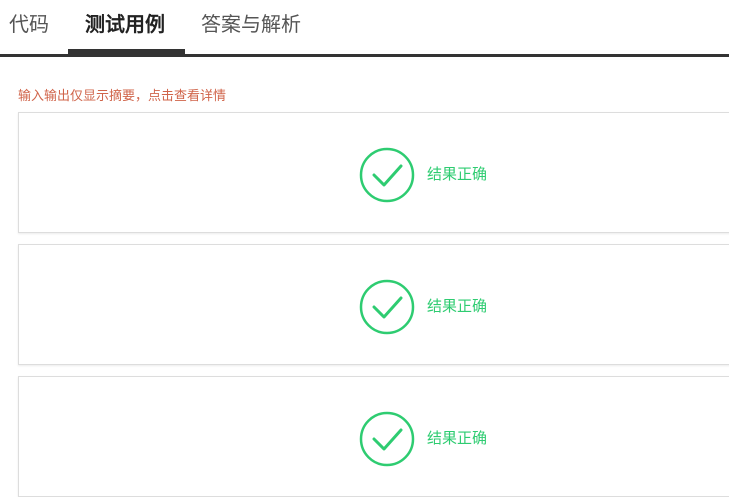 The height and width of the screenshot is (497, 729). What do you see at coordinates (251, 22) in the screenshot?
I see `tab-answer-analysis: 答案与解析` at bounding box center [251, 22].